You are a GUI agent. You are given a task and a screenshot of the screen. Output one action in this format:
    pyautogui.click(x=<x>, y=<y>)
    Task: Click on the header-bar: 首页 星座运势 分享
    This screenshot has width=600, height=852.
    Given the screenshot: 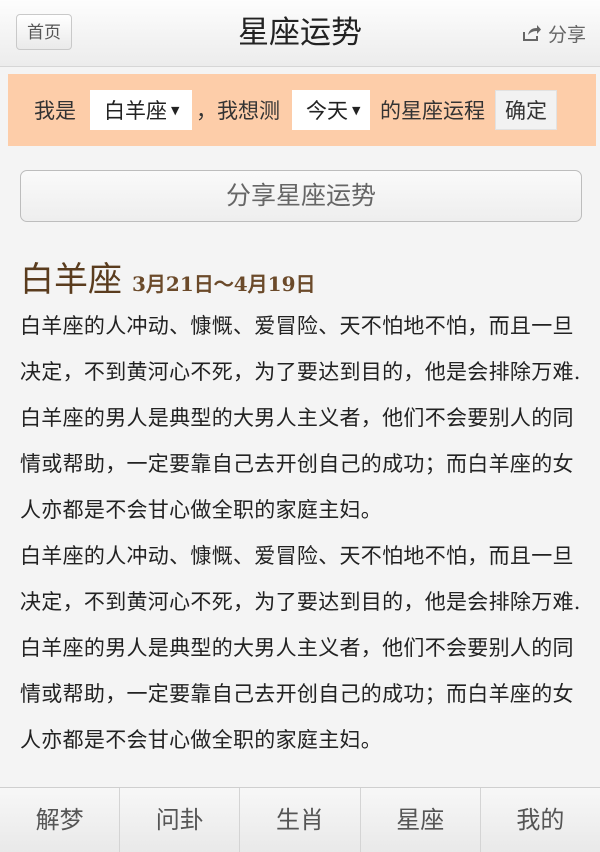 What is the action you would take?
    pyautogui.click(x=300, y=33)
    